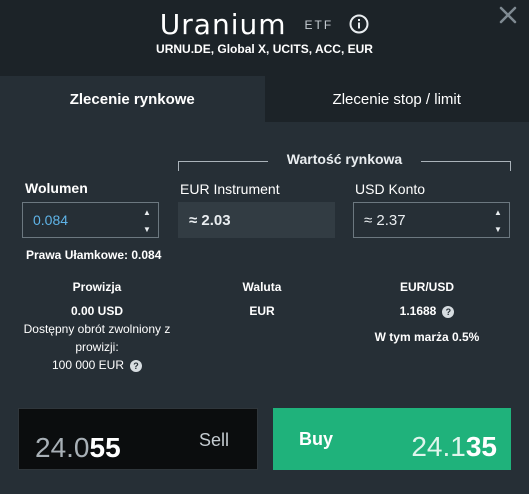 This screenshot has height=494, width=529. Describe the element at coordinates (508, 15) in the screenshot. I see `close-icon` at that location.